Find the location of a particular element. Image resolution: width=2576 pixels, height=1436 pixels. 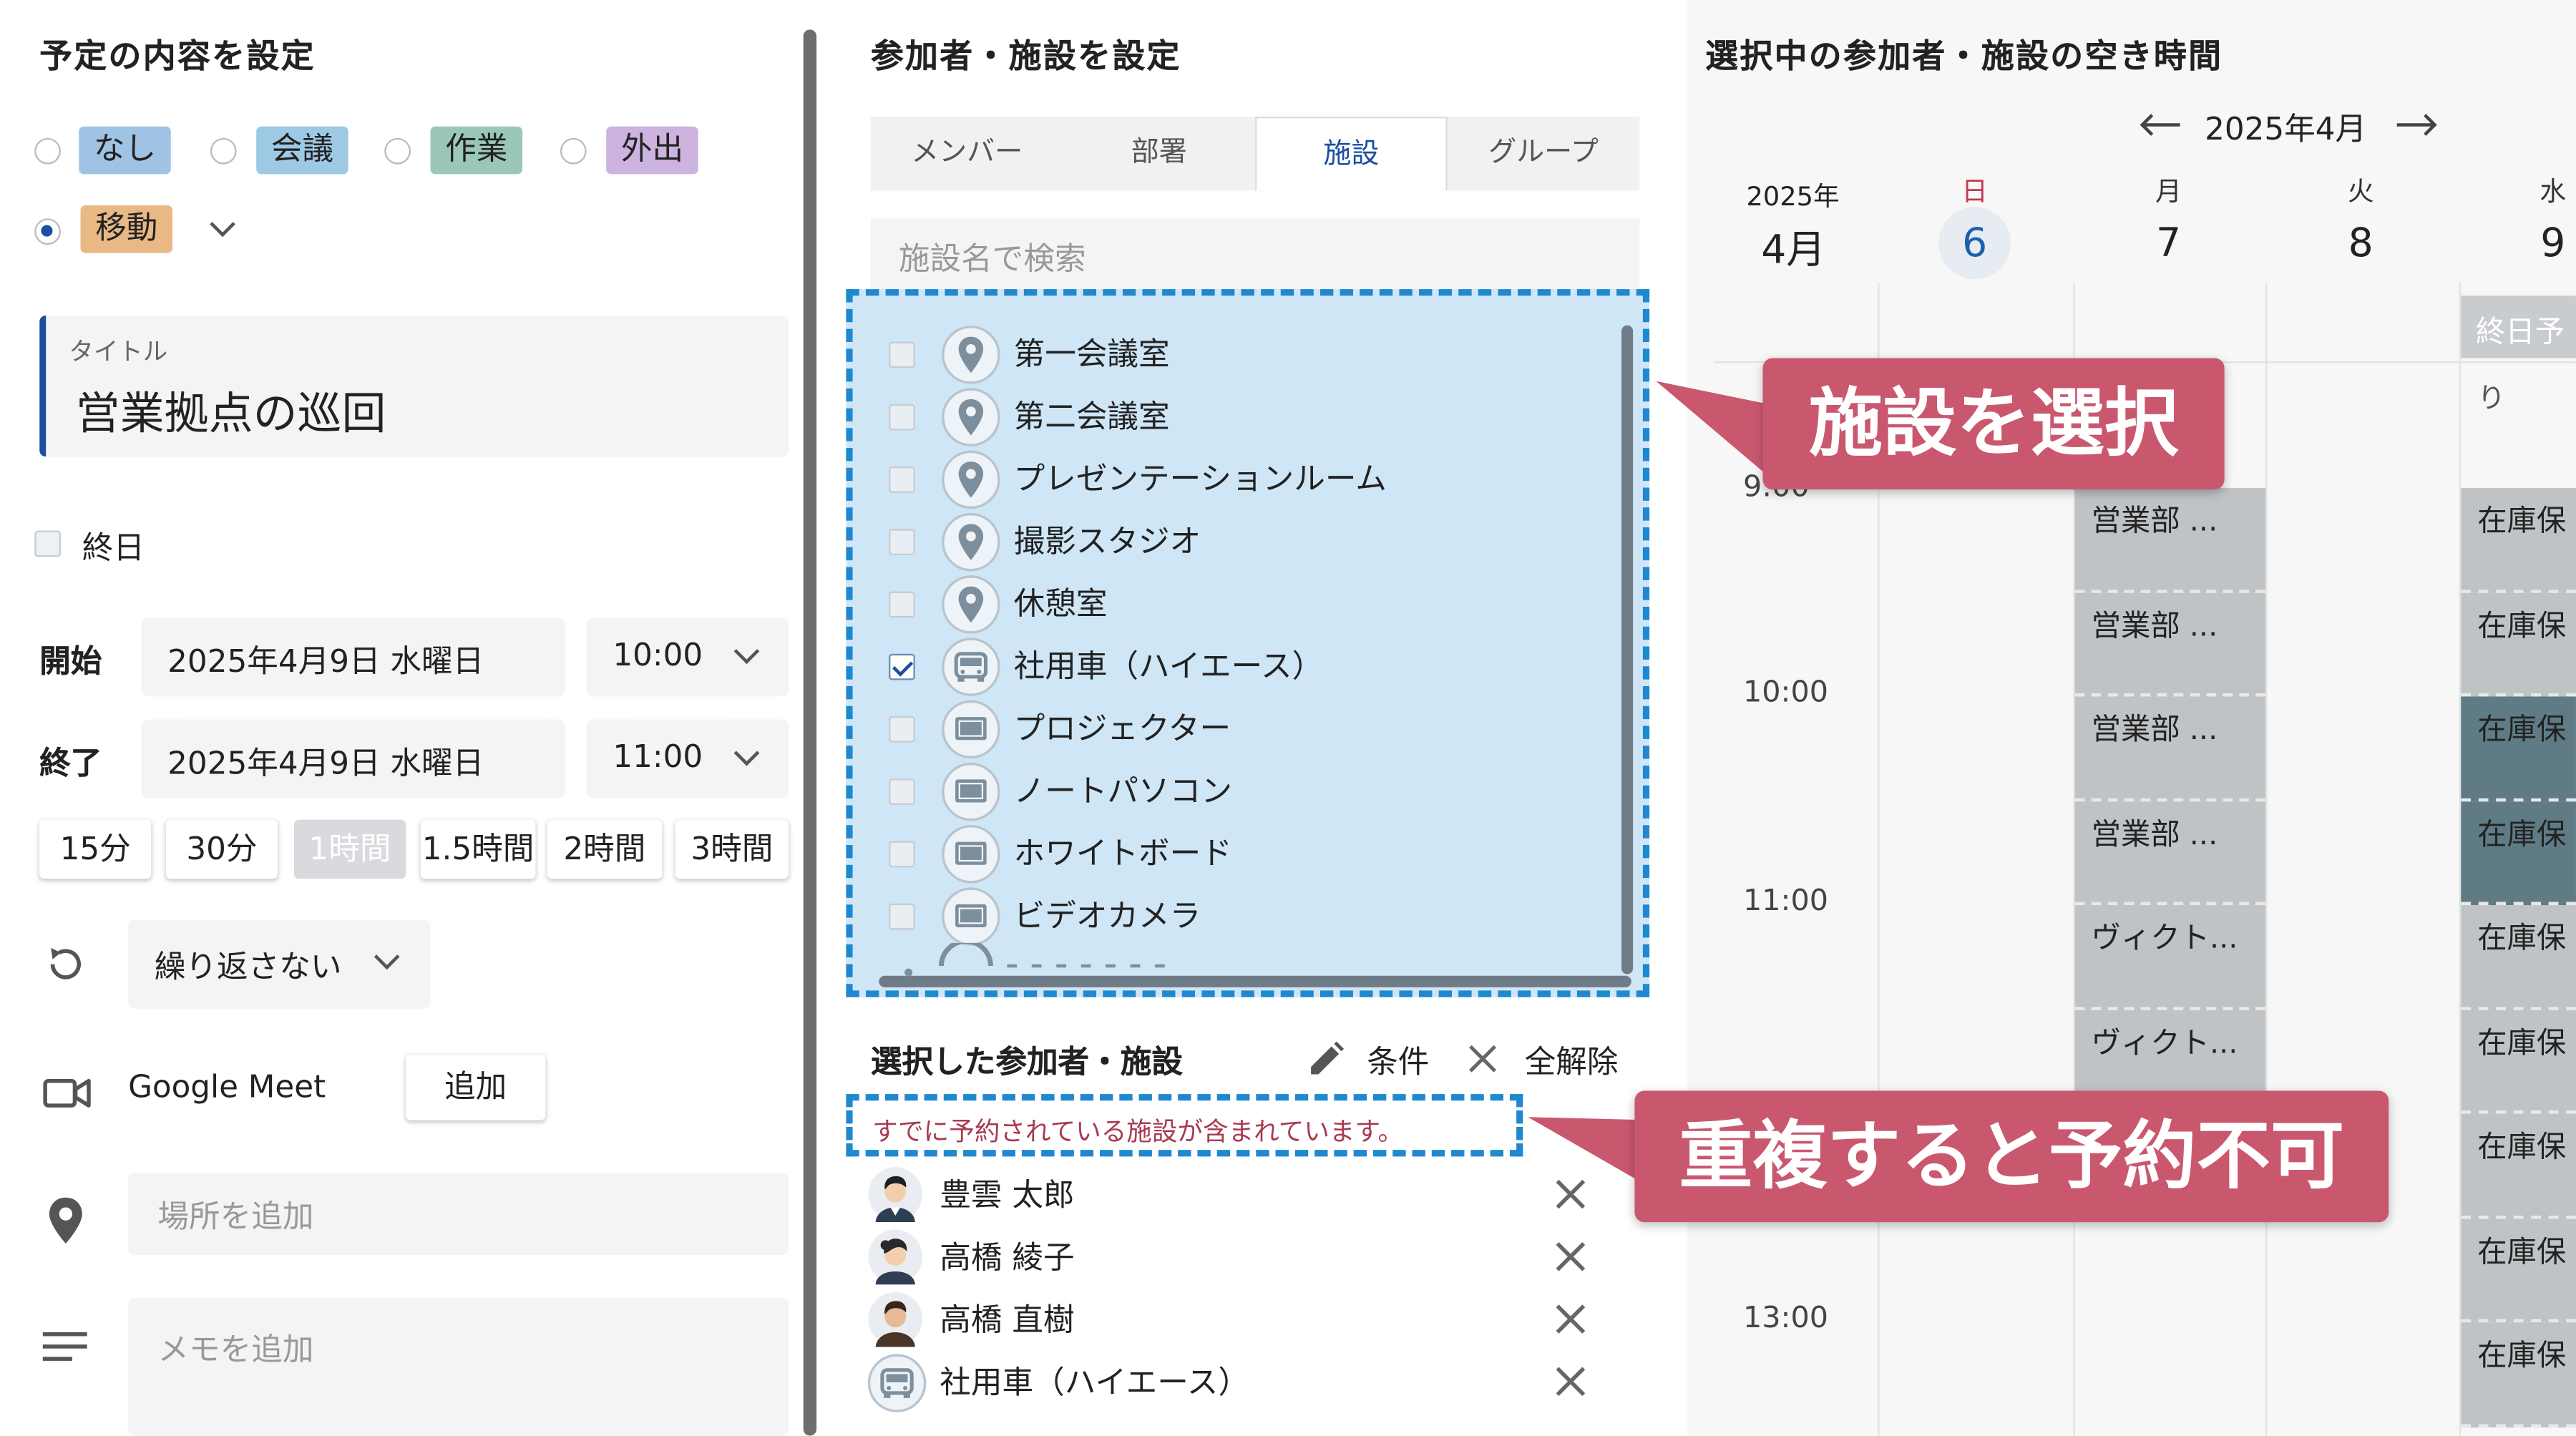

location-pin-icon is located at coordinates (971, 355).